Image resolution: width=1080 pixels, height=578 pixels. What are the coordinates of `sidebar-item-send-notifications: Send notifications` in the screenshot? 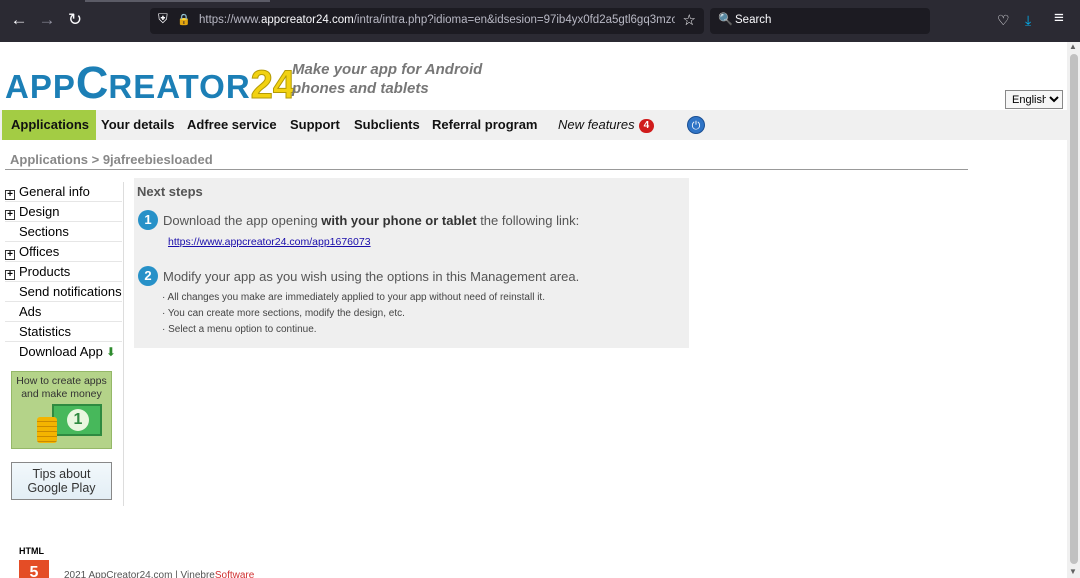 It's located at (63, 292).